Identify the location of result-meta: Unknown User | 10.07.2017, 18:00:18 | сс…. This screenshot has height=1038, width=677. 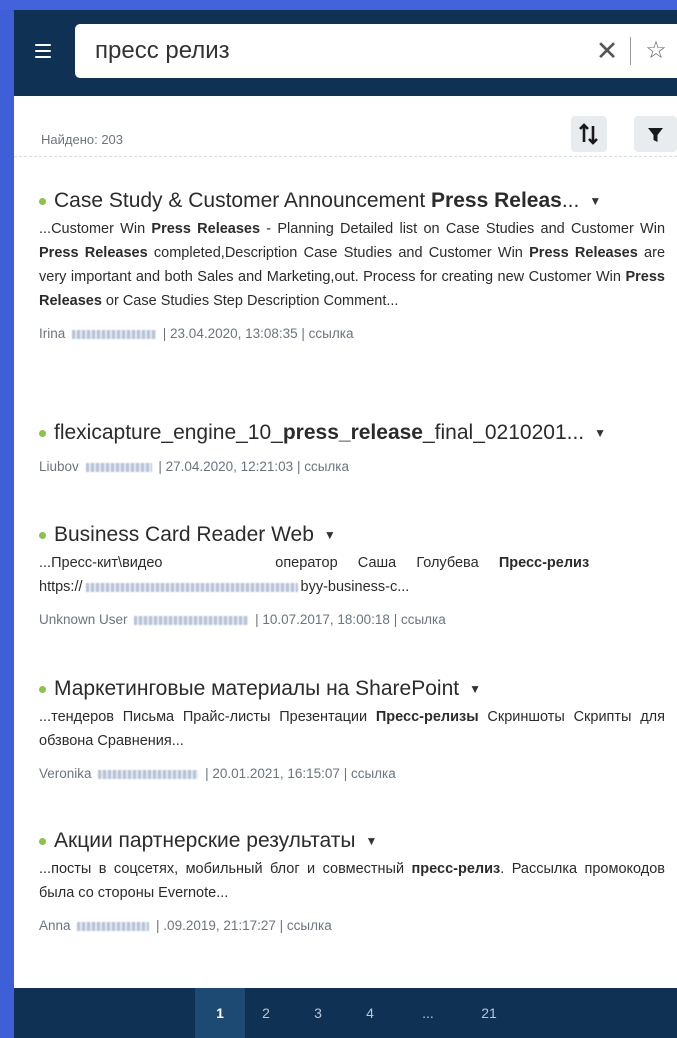
(352, 619).